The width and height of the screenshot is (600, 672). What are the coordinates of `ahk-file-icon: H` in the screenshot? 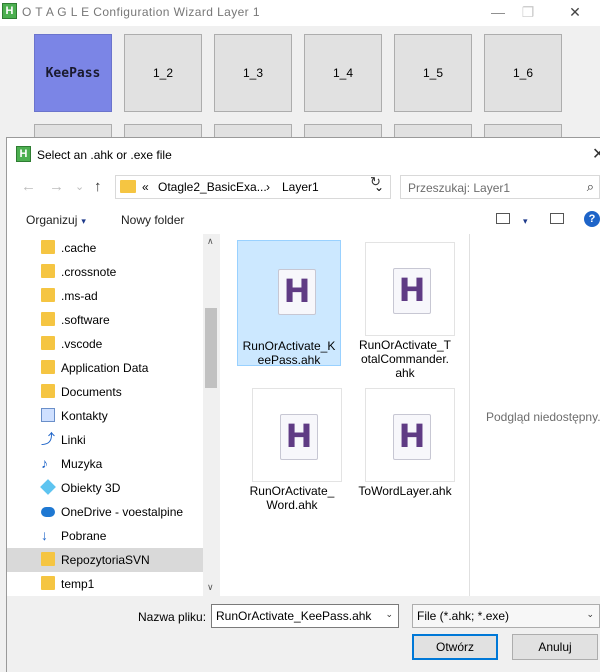 It's located at (412, 291).